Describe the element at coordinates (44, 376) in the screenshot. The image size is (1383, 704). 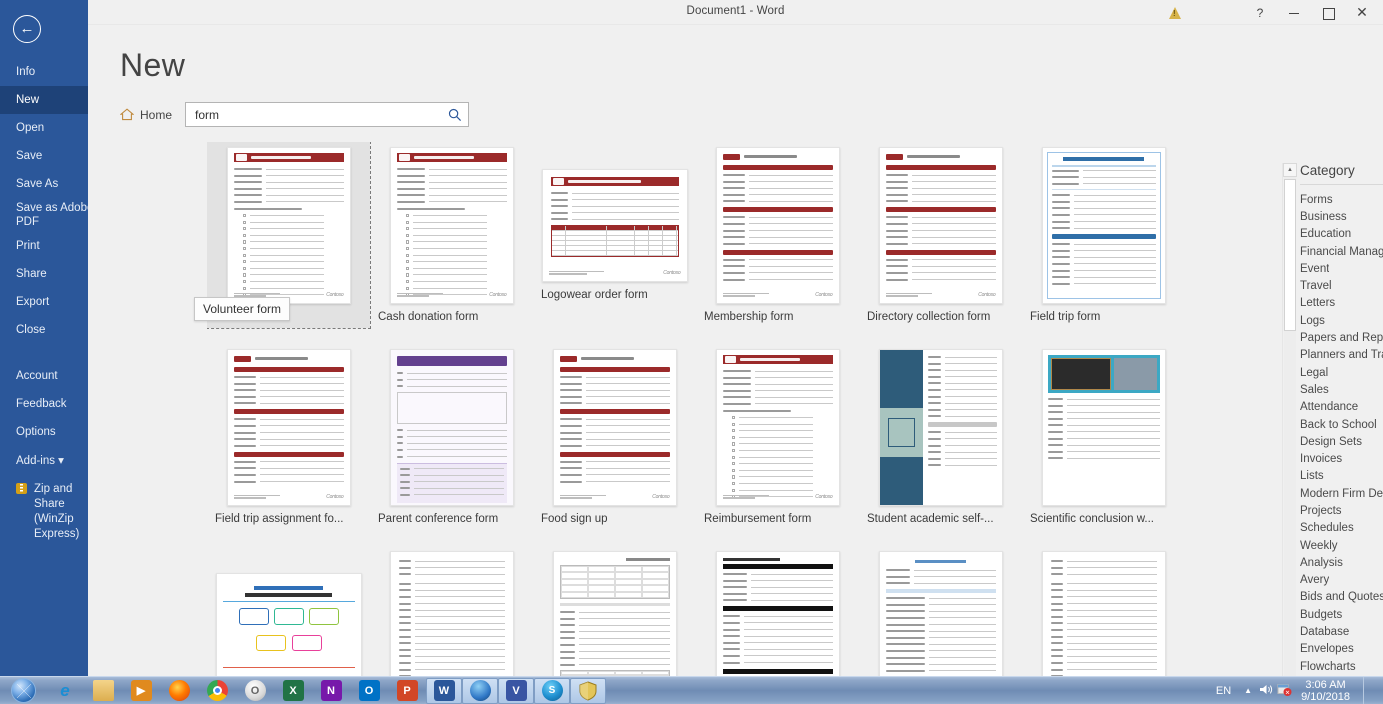
I see `sidebar-item-account: Account` at that location.